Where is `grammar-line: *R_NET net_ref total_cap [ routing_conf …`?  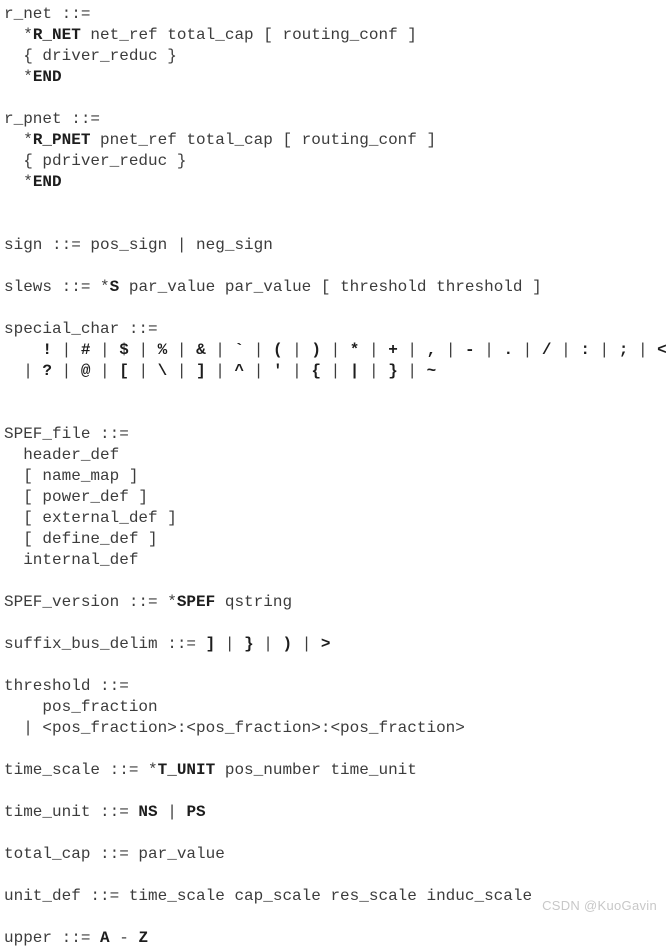
grammar-line: *R_NET net_ref total_cap [ routing_conf … is located at coordinates (210, 35).